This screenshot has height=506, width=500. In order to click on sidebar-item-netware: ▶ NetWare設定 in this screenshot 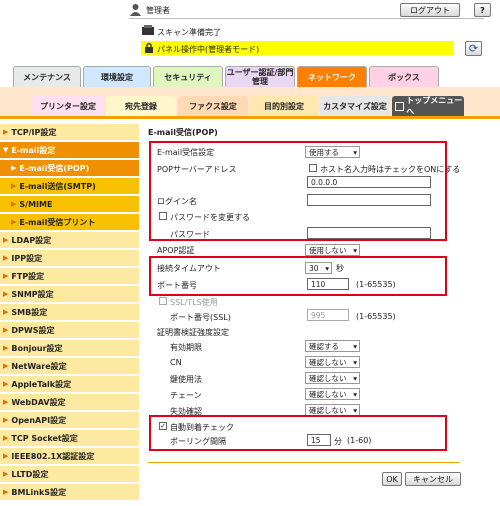, I will do `click(69, 366)`.